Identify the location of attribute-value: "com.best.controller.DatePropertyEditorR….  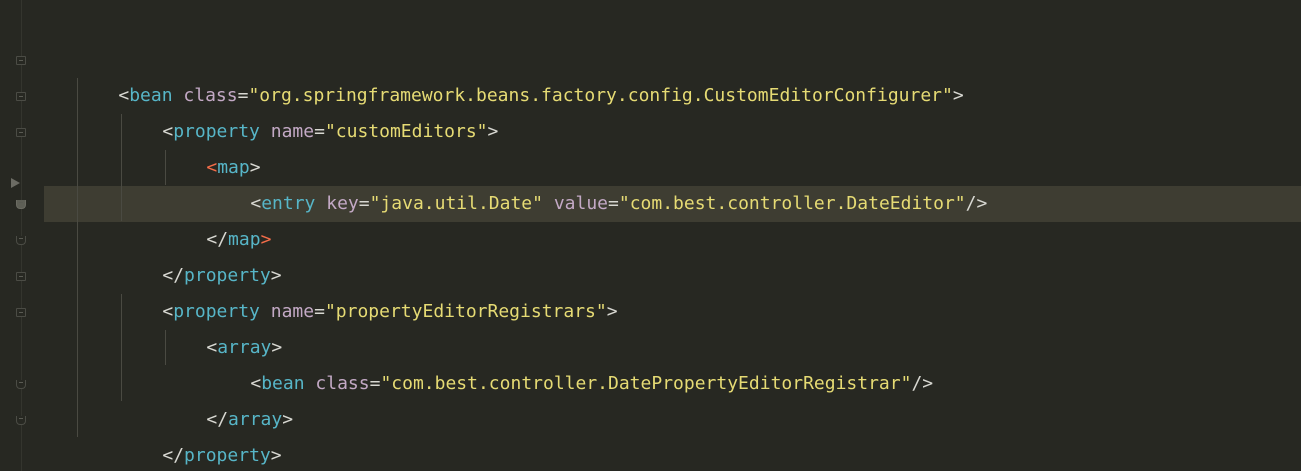
(646, 383).